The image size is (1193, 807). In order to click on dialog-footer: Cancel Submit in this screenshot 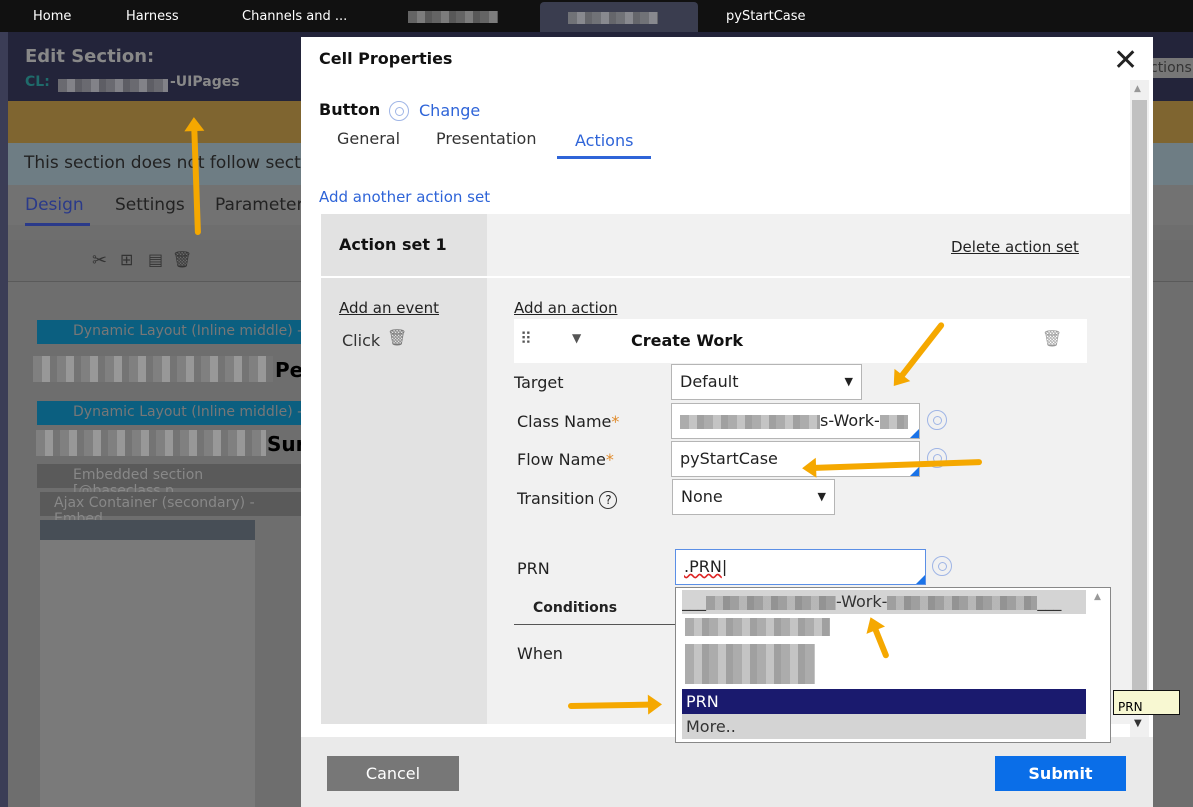, I will do `click(727, 772)`.